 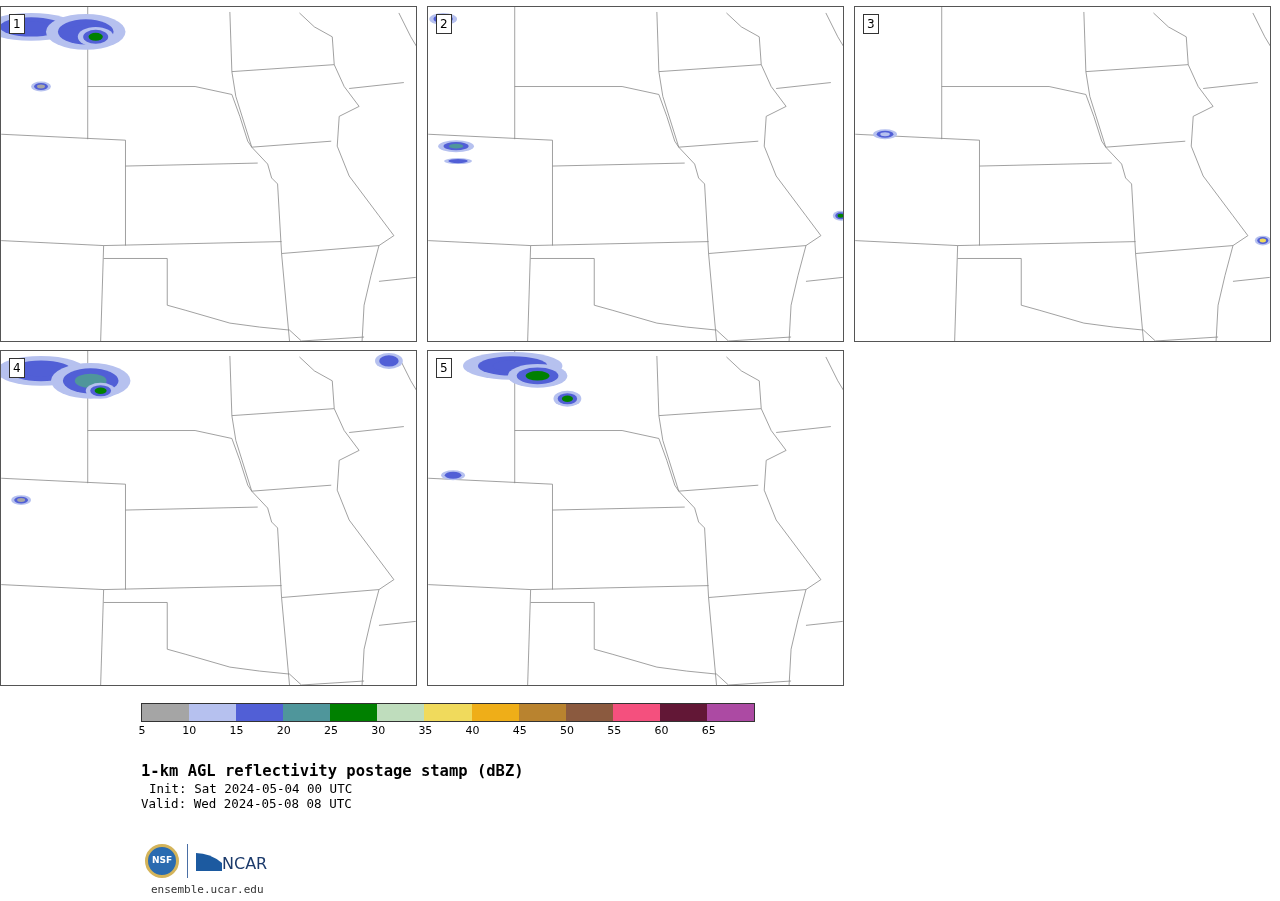 What do you see at coordinates (614, 731) in the screenshot?
I see `tick-label: 55` at bounding box center [614, 731].